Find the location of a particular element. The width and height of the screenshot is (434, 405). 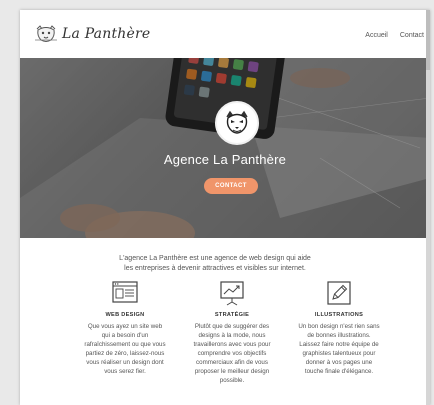

nav-item-contact: Contact is located at coordinates (412, 35).